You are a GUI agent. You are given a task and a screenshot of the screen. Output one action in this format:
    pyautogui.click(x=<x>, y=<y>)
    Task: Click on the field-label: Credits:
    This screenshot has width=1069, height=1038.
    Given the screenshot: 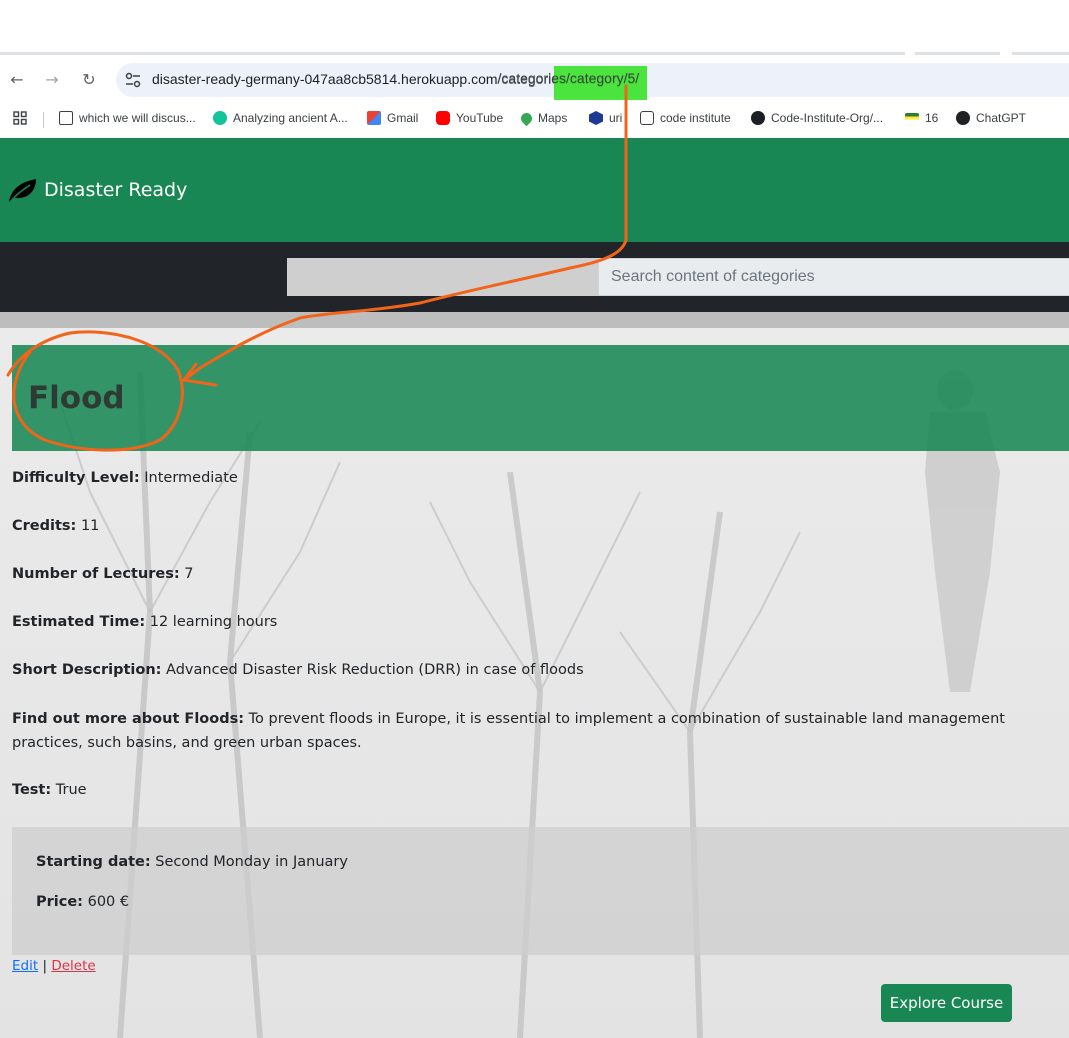 What is the action you would take?
    pyautogui.click(x=44, y=526)
    